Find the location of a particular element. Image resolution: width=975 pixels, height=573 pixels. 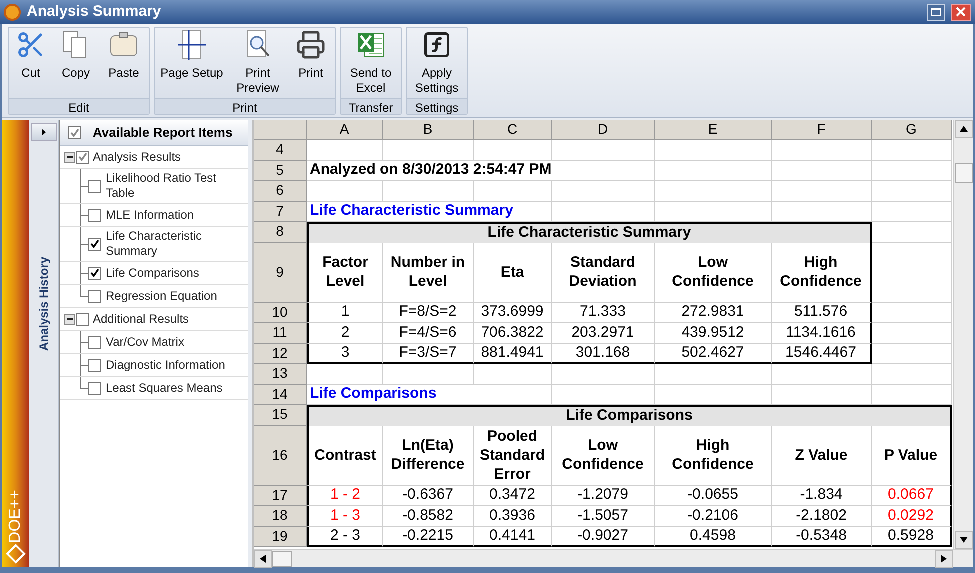

column-heading: Ln(Eta) Difference is located at coordinates (428, 456).